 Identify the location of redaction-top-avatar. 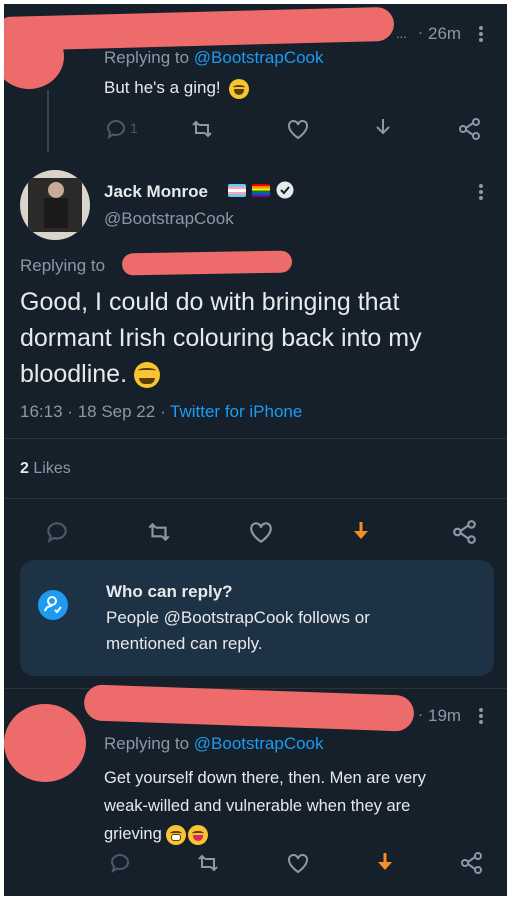
(34, 56).